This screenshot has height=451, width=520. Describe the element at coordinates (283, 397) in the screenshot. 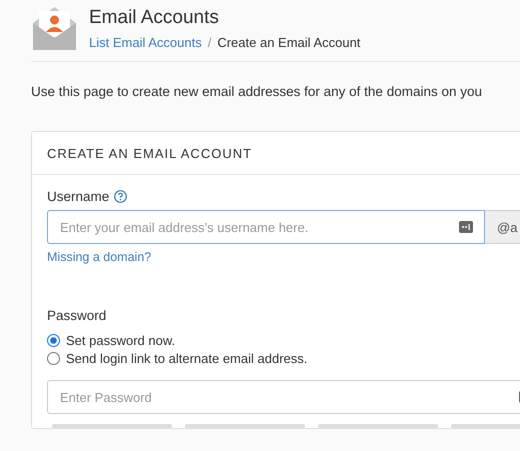

I see `password-field: Enter Password` at that location.